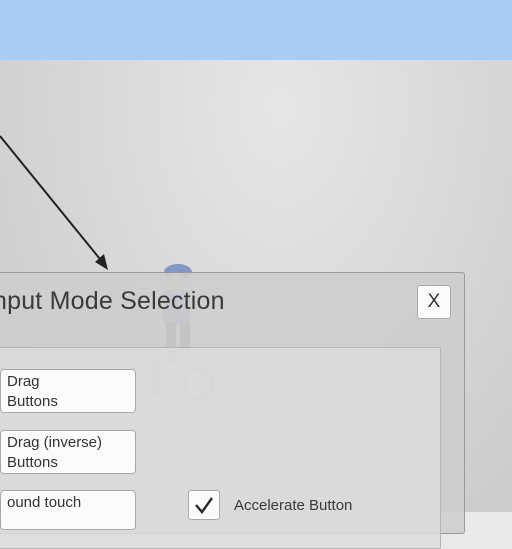 This screenshot has width=512, height=549. What do you see at coordinates (112, 301) in the screenshot?
I see `dialog-title: nput Mode Selection` at bounding box center [112, 301].